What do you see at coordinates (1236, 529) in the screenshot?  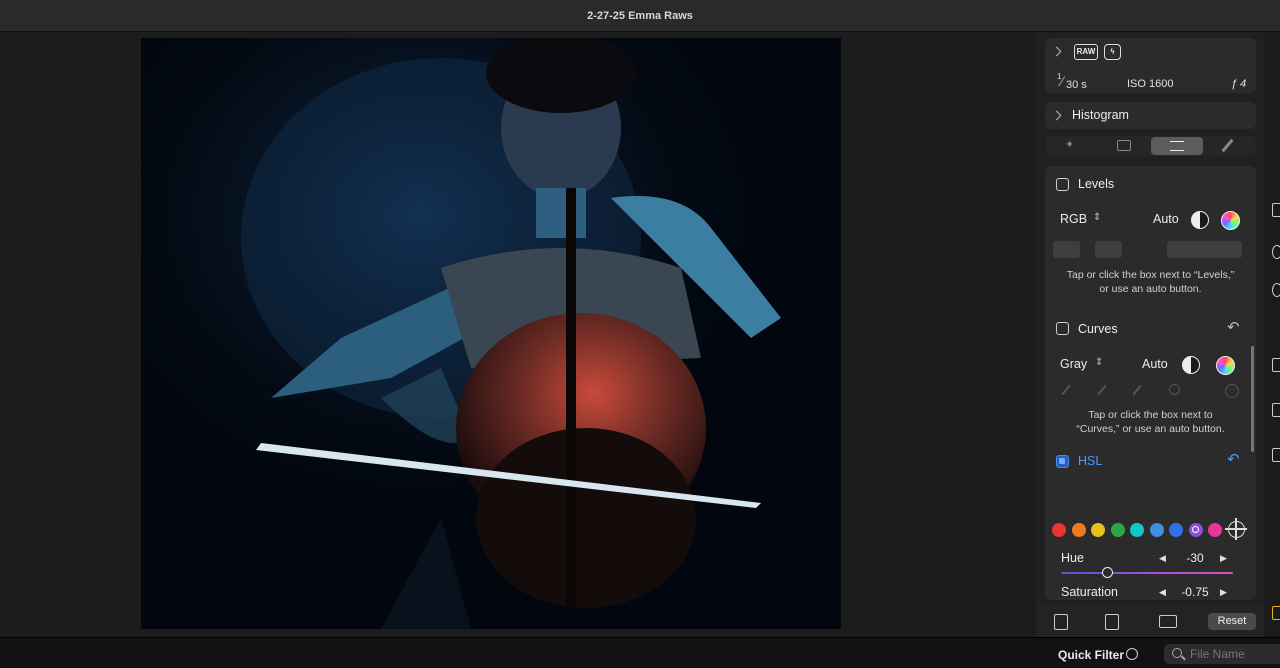 I see `color-picker-target-icon` at bounding box center [1236, 529].